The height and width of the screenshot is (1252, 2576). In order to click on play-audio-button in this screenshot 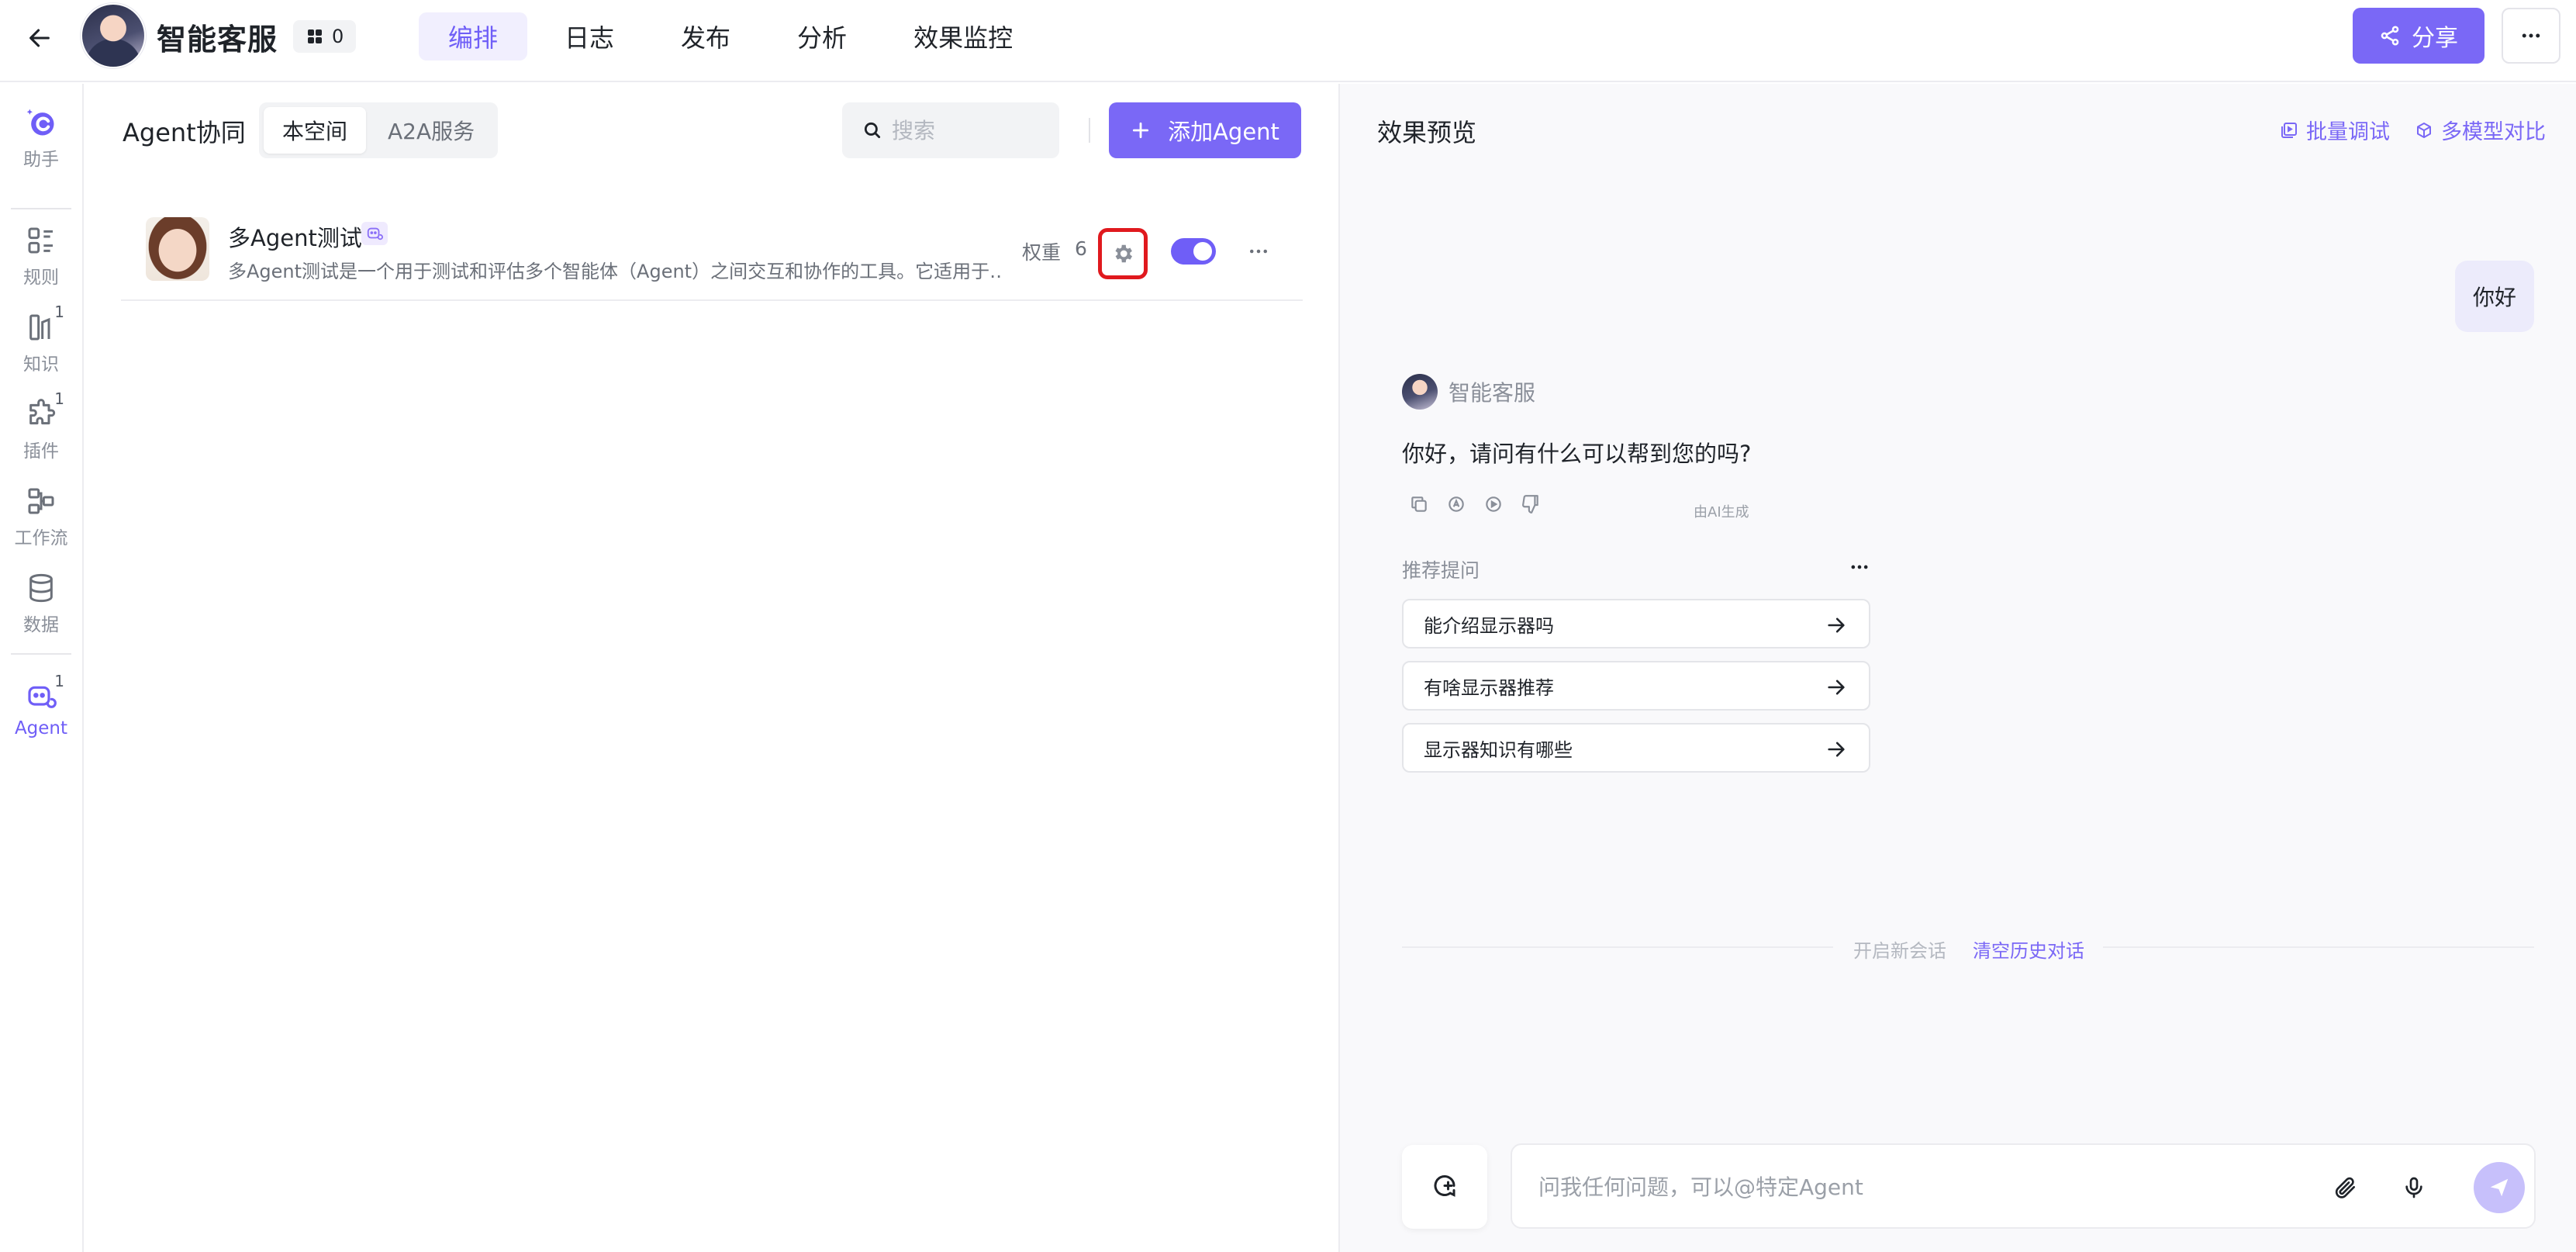, I will do `click(1493, 504)`.